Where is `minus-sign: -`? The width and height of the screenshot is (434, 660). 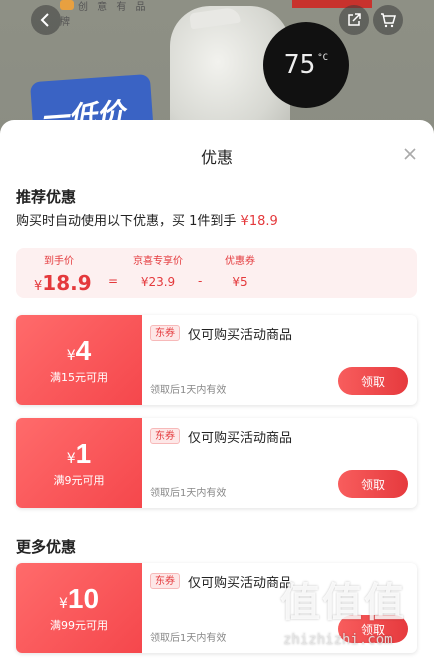
minus-sign: - is located at coordinates (200, 281).